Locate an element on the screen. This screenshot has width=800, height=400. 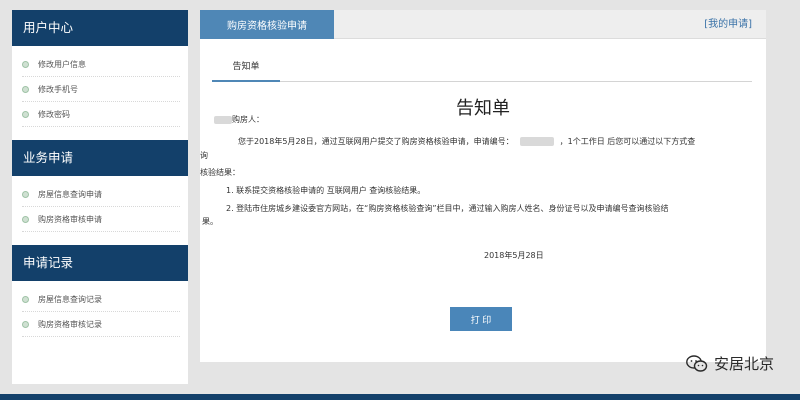
sidebar-heading: 申请记录 is located at coordinates (100, 263).